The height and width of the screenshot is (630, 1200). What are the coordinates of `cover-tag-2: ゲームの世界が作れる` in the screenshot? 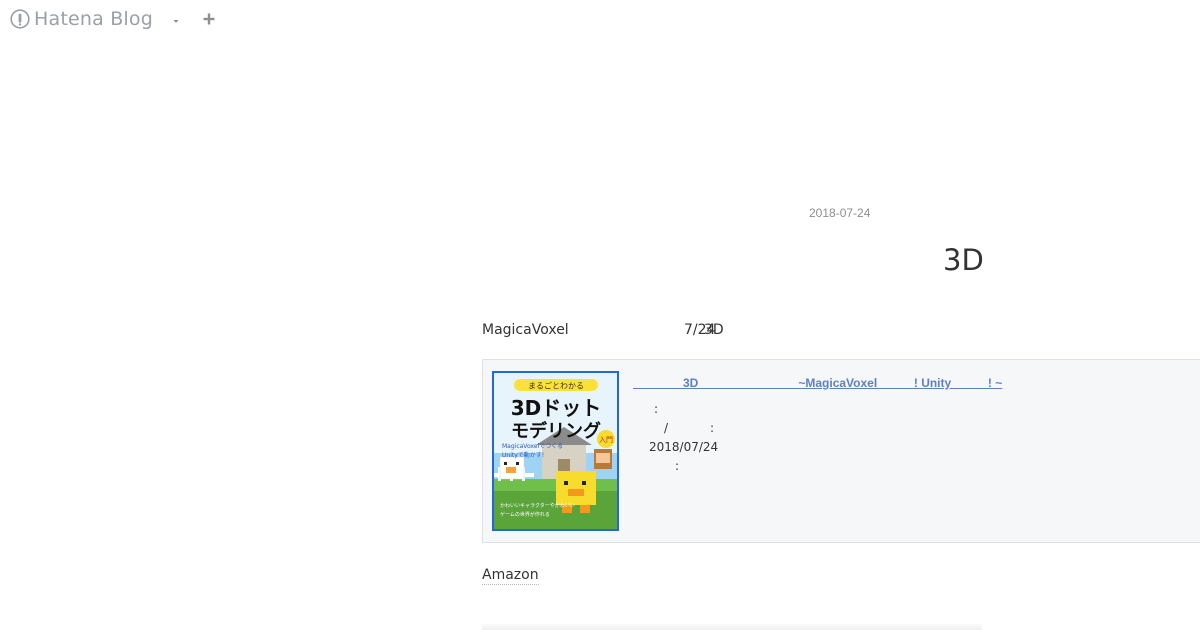 It's located at (525, 514).